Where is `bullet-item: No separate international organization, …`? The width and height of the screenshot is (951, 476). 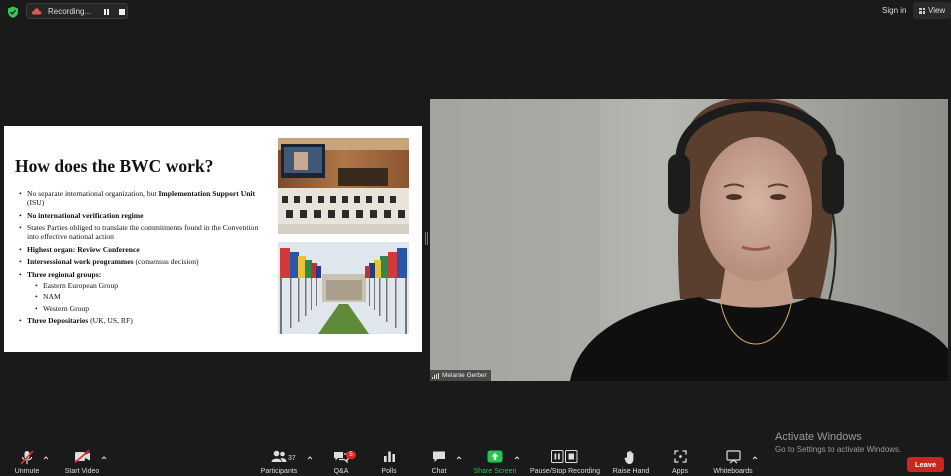 bullet-item: No separate international organization, … is located at coordinates (139, 198).